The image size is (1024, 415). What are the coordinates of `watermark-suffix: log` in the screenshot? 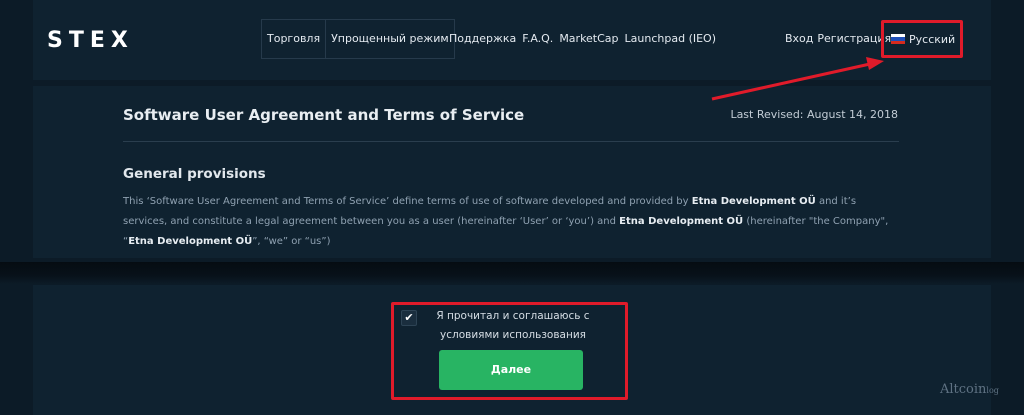 It's located at (992, 390).